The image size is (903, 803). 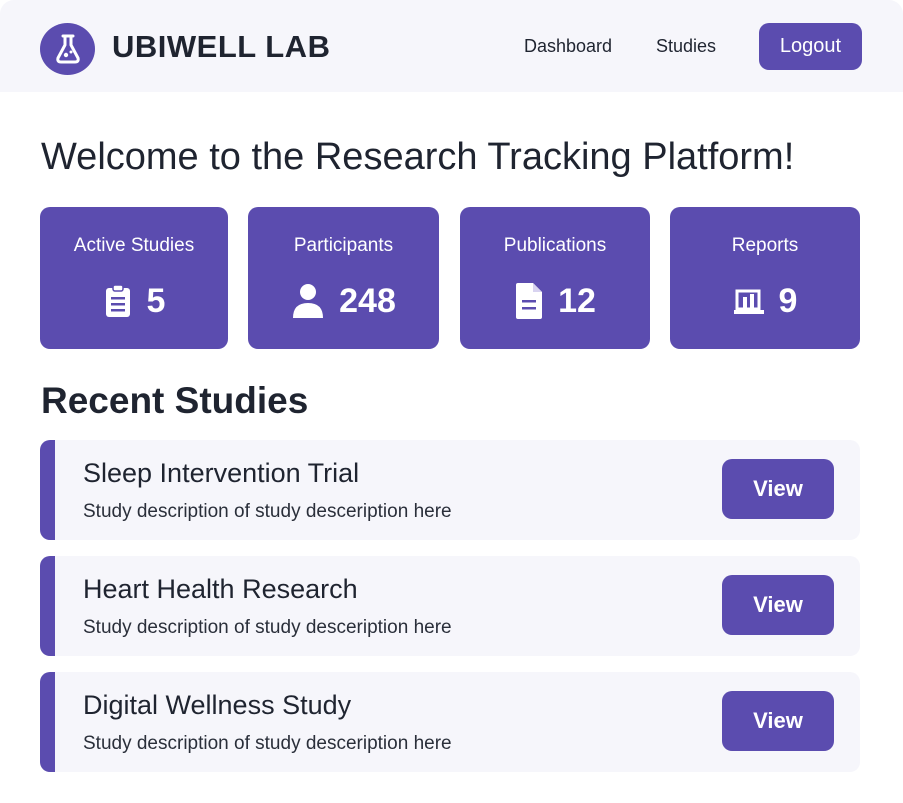 I want to click on stat-card-active-studies: Active Studies 5, so click(x=134, y=278).